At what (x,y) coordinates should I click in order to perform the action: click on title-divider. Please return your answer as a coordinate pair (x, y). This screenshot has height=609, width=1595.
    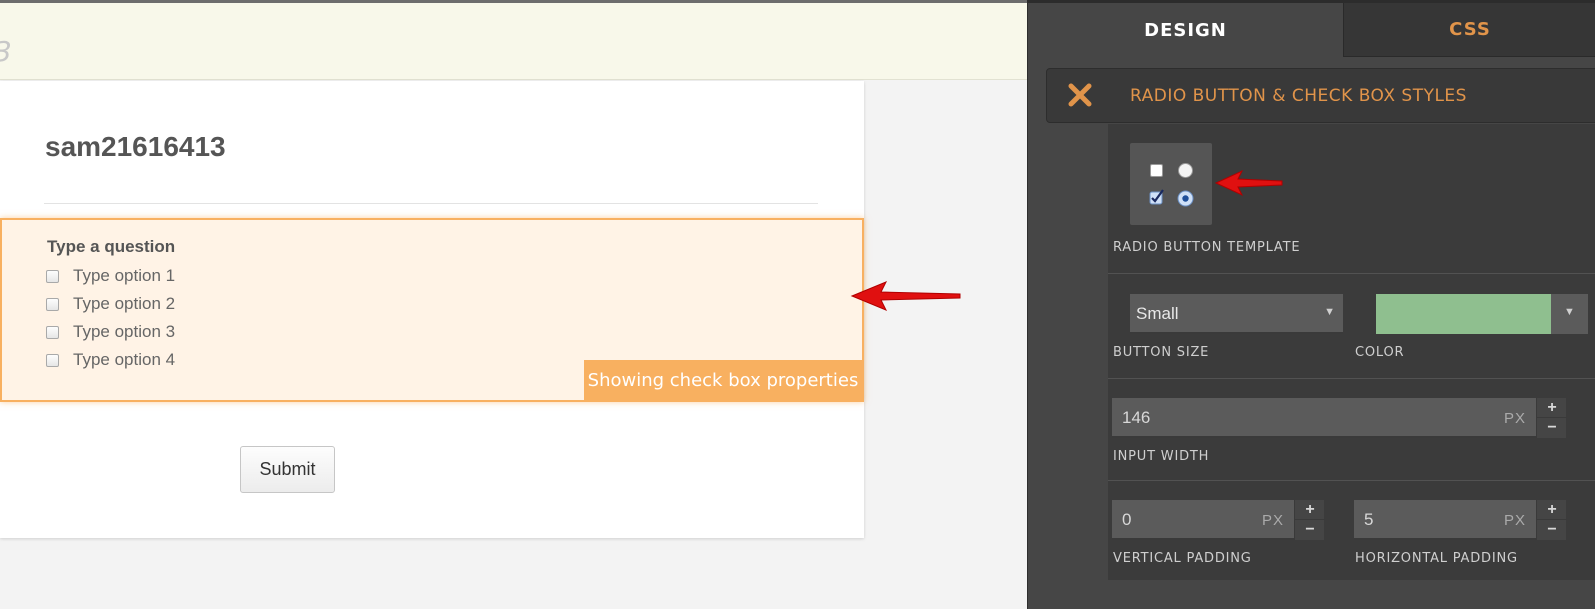
    Looking at the image, I should click on (431, 203).